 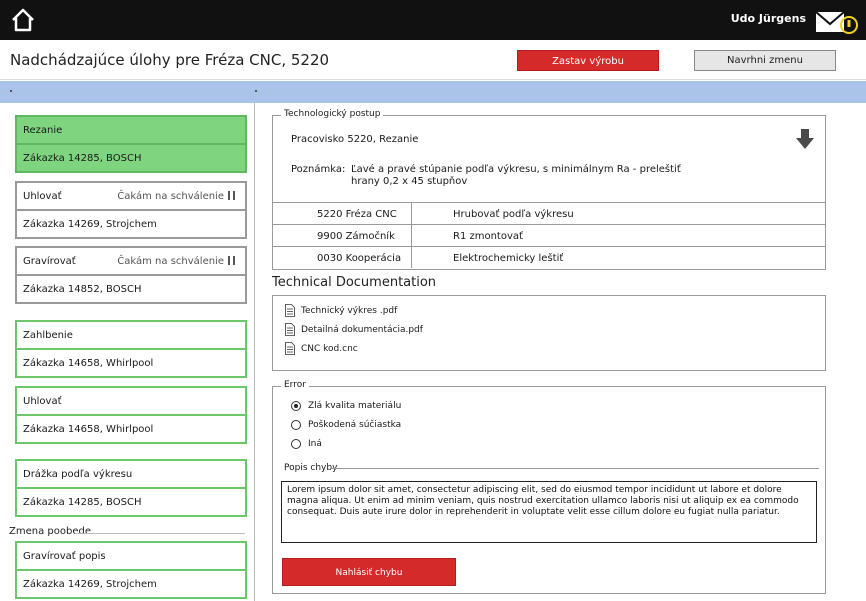 I want to click on error-legend: Error, so click(x=295, y=385).